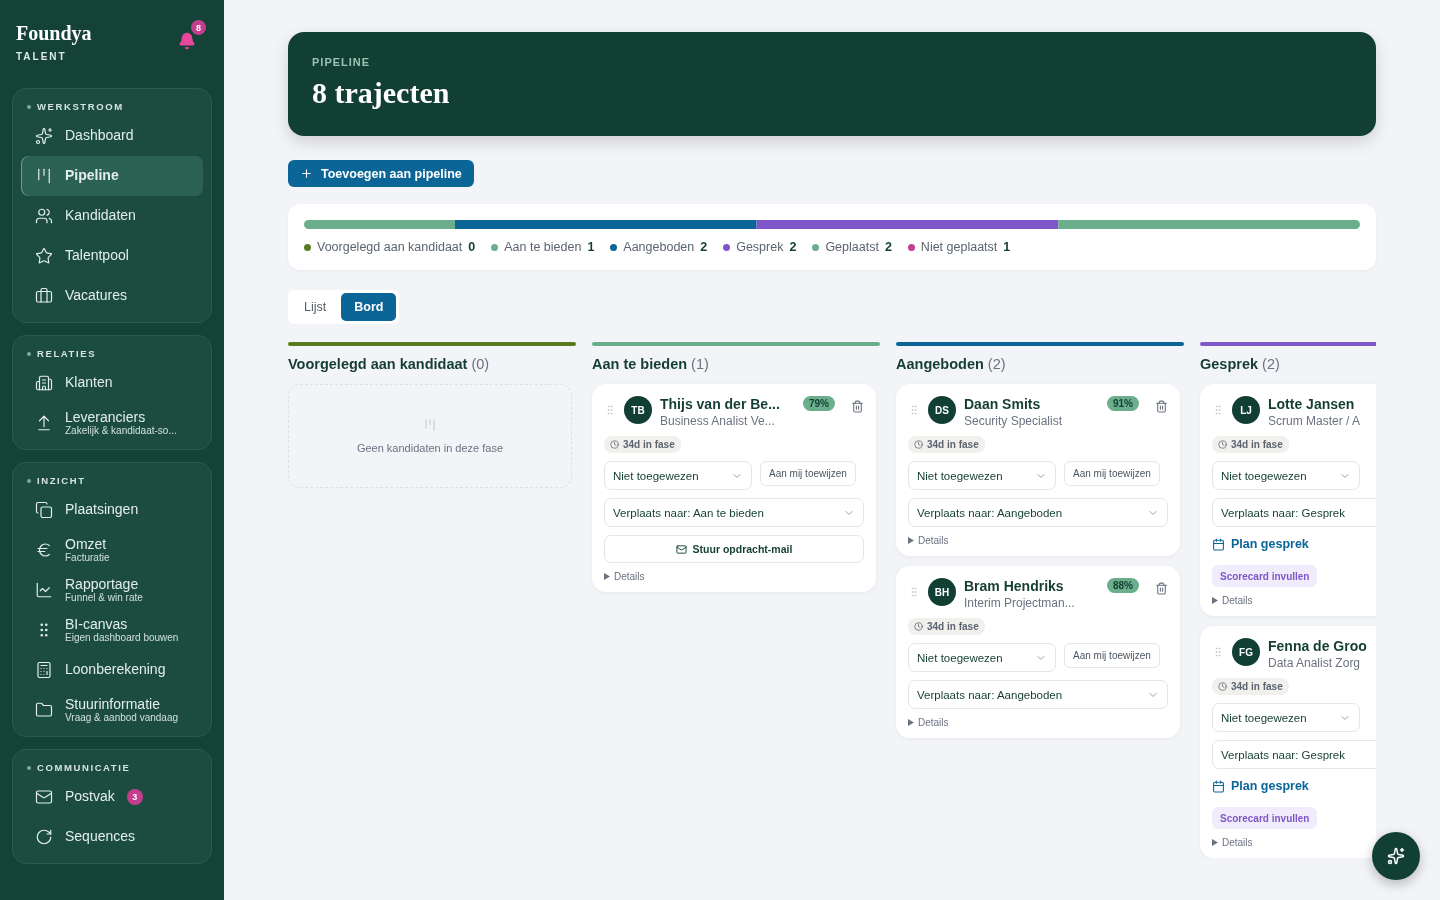 The image size is (1440, 900). What do you see at coordinates (112, 630) in the screenshot?
I see `nav-item: BI-canvas Eigen dashboard bouwen` at bounding box center [112, 630].